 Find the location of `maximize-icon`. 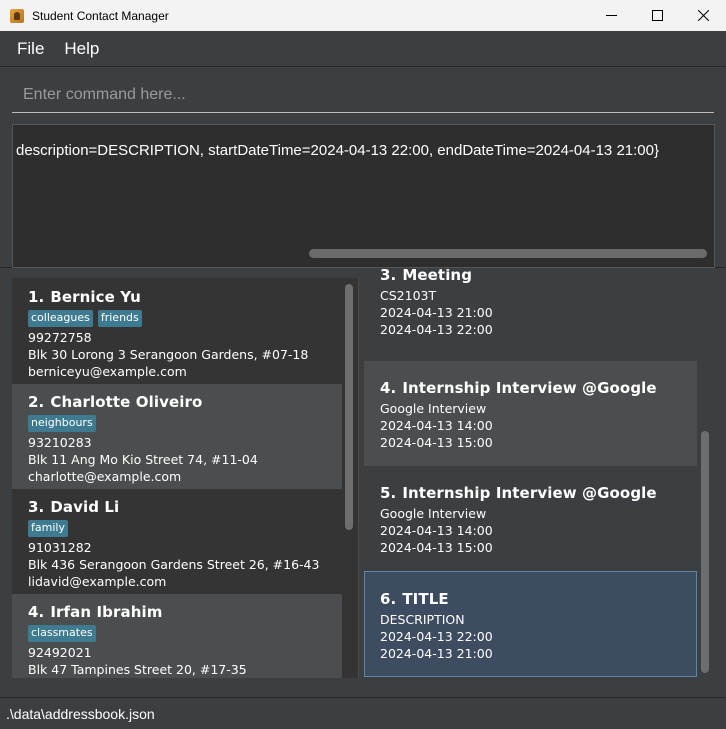

maximize-icon is located at coordinates (657, 15).